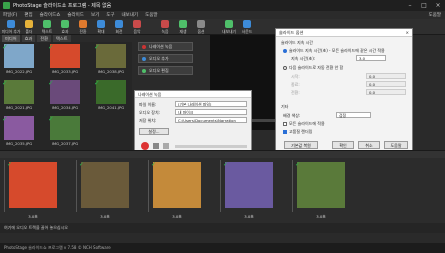 This screenshot has height=253, width=445. I want to click on audio-side-buttons: 나레이션 녹음 오디오 추가 오디오 편집, so click(165, 60).